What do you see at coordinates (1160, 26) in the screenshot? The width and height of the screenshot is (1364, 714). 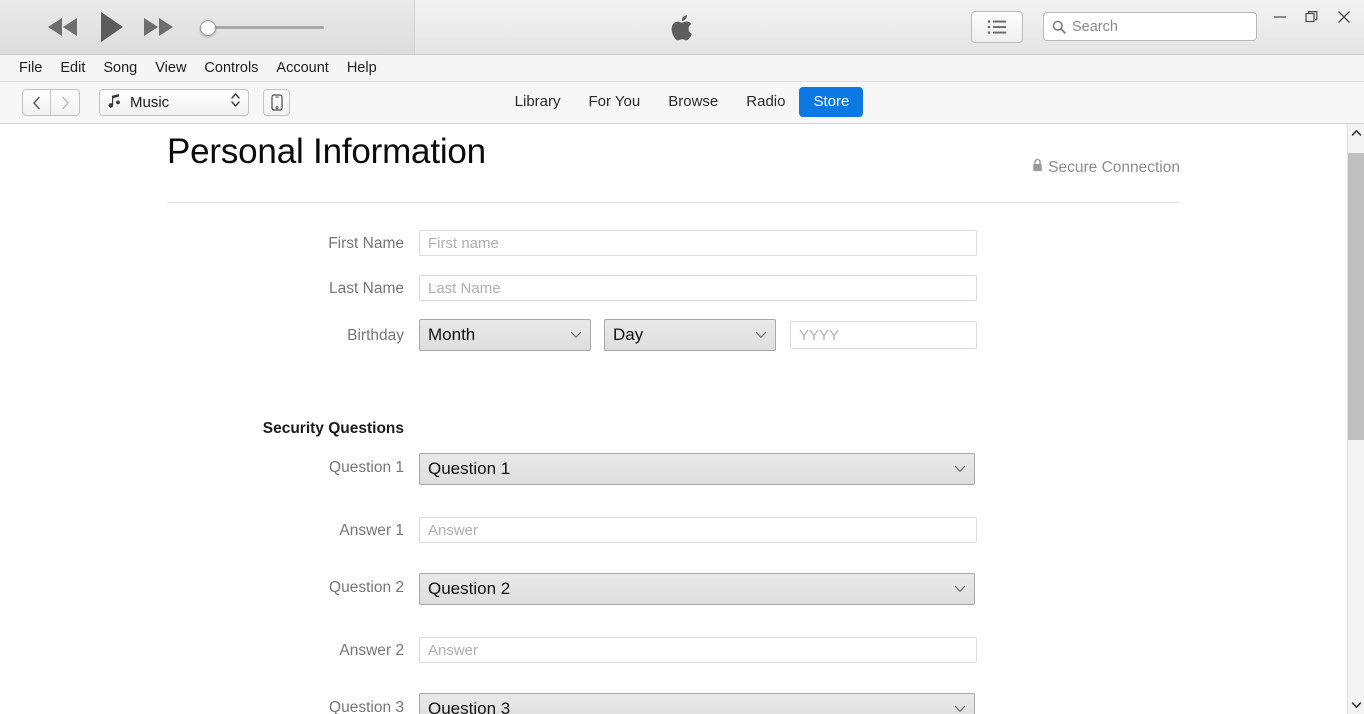 I see `search-input` at bounding box center [1160, 26].